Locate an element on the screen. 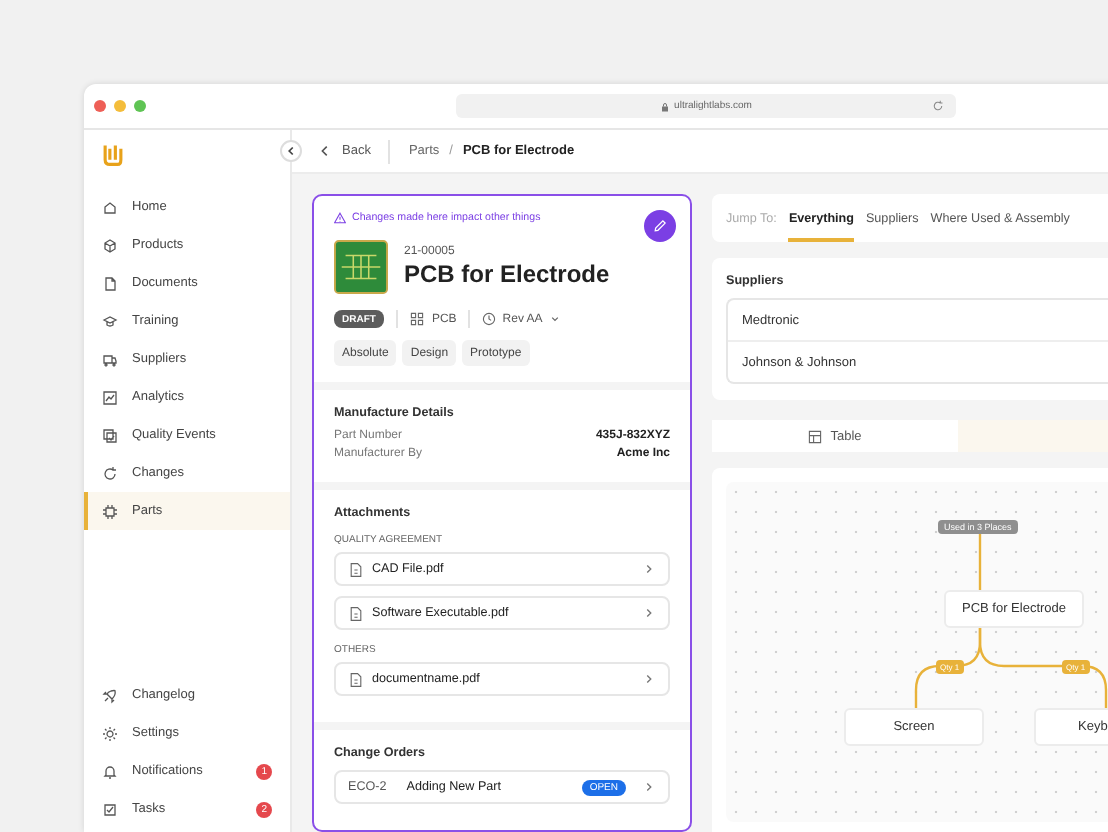 The height and width of the screenshot is (832, 1108). close-window-button is located at coordinates (100, 106).